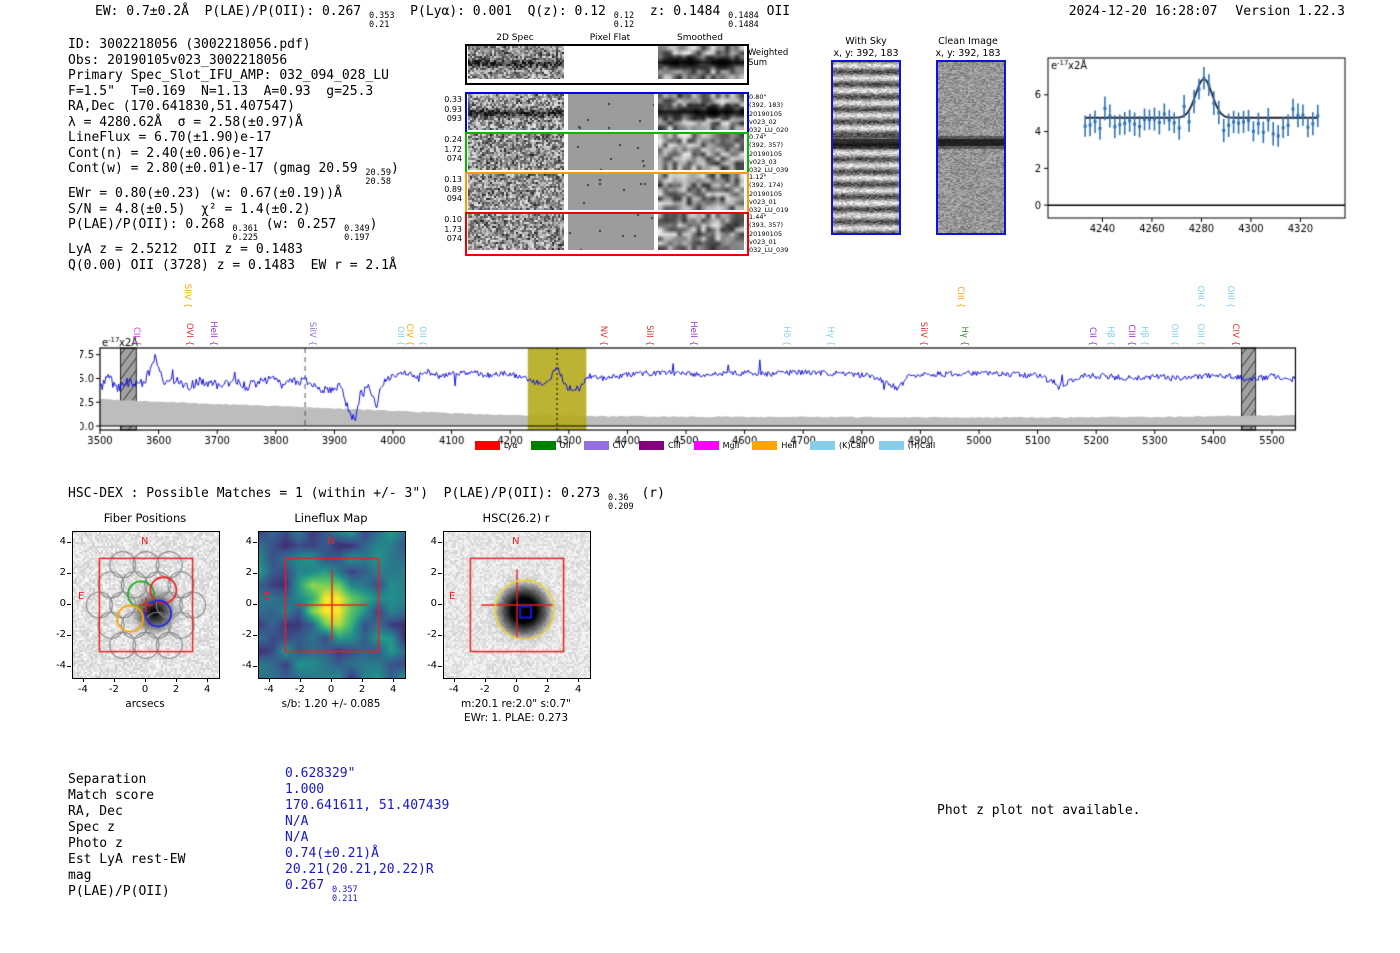 This screenshot has height=953, width=1400. I want to click on info-line-0: ID: 3002218056 (3002218056.pdf), so click(233, 45).